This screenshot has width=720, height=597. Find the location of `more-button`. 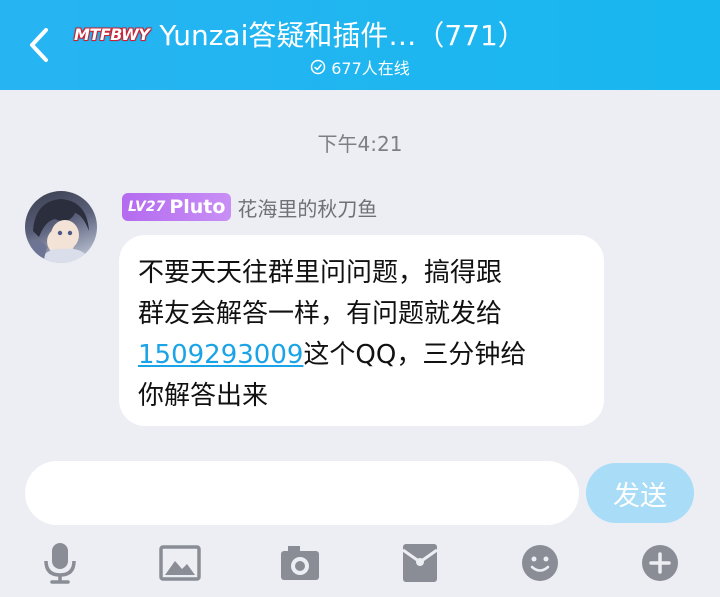

more-button is located at coordinates (660, 563).